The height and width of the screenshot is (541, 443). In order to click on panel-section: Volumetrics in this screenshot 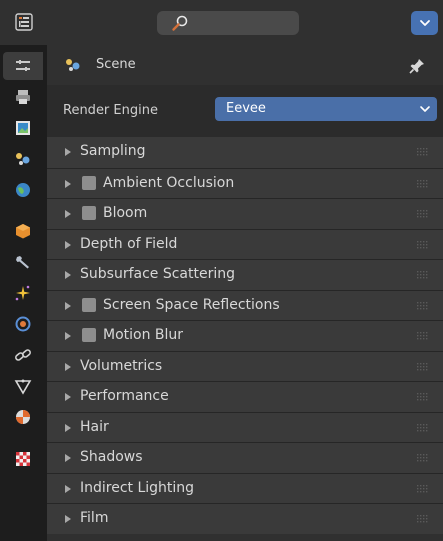, I will do `click(245, 365)`.